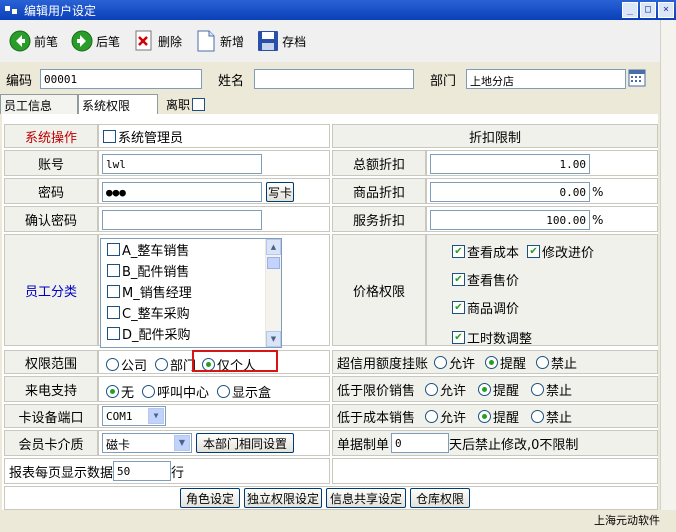 This screenshot has width=676, height=532. I want to click on highlight-box, so click(235, 361).